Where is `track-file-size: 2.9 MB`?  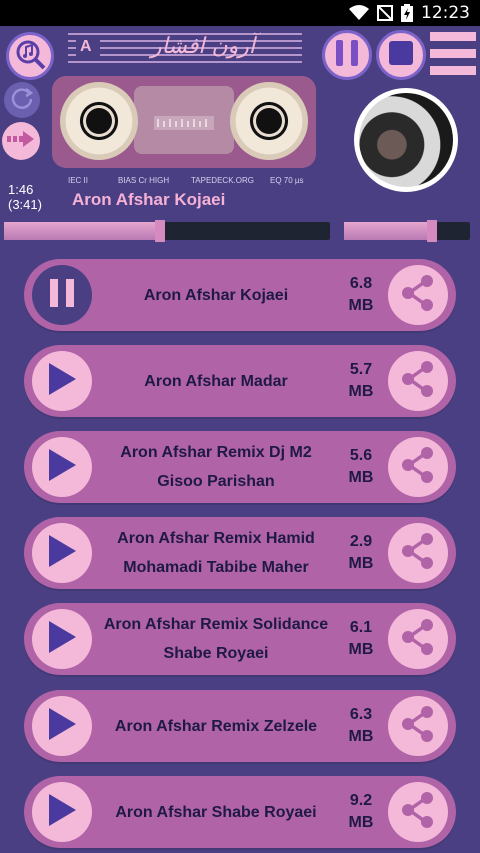 track-file-size: 2.9 MB is located at coordinates (361, 553).